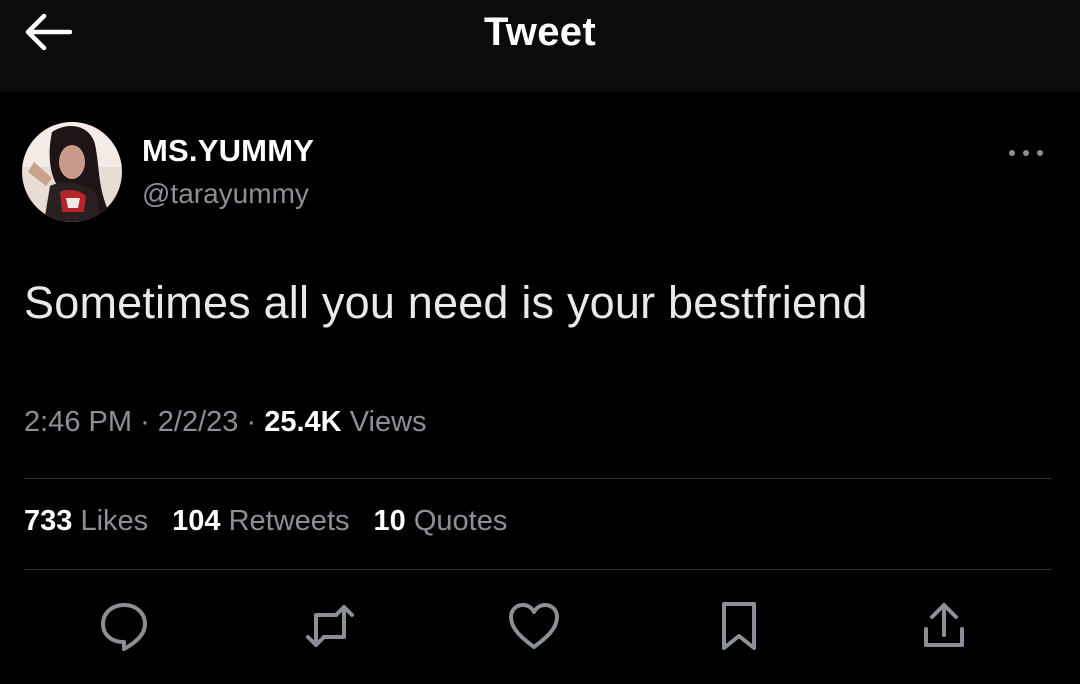  I want to click on retweets-stat: 104 Retweets, so click(260, 521).